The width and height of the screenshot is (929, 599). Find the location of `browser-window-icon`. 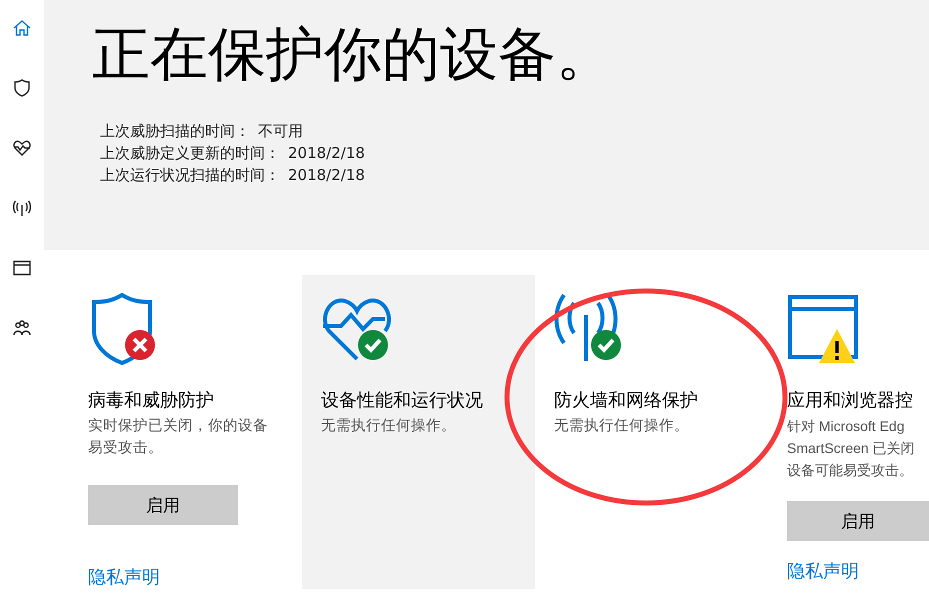

browser-window-icon is located at coordinates (22, 268).